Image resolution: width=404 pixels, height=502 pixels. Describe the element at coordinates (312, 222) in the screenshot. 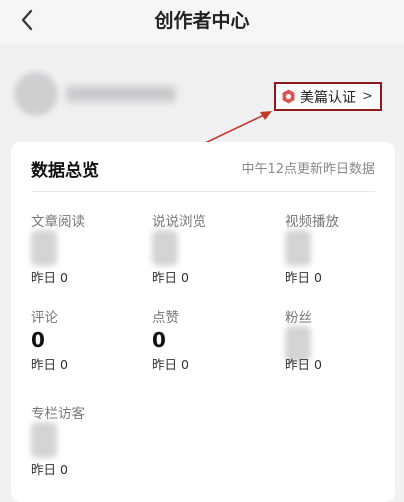

I see `stat-label: 视频播放` at that location.